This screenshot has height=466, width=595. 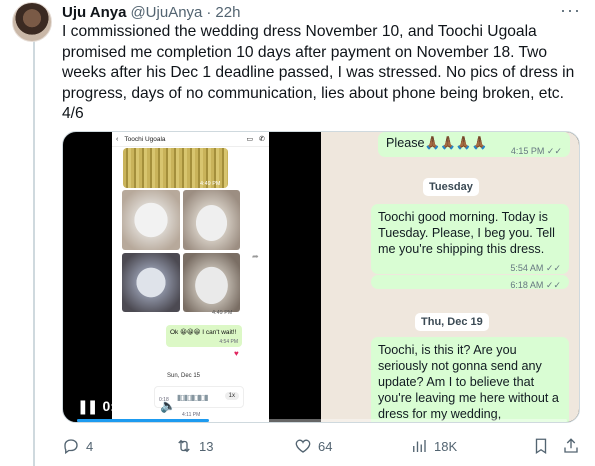 I want to click on bookmark-button, so click(x=541, y=446).